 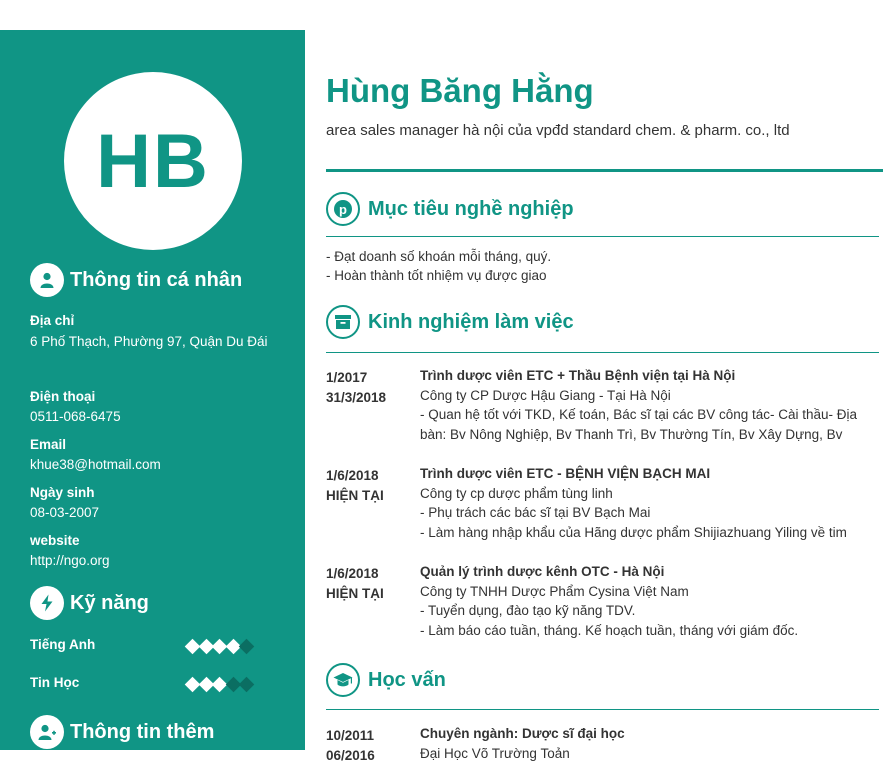 I want to click on personal-info-heading-text: Thông tin cá nhân, so click(x=156, y=279).